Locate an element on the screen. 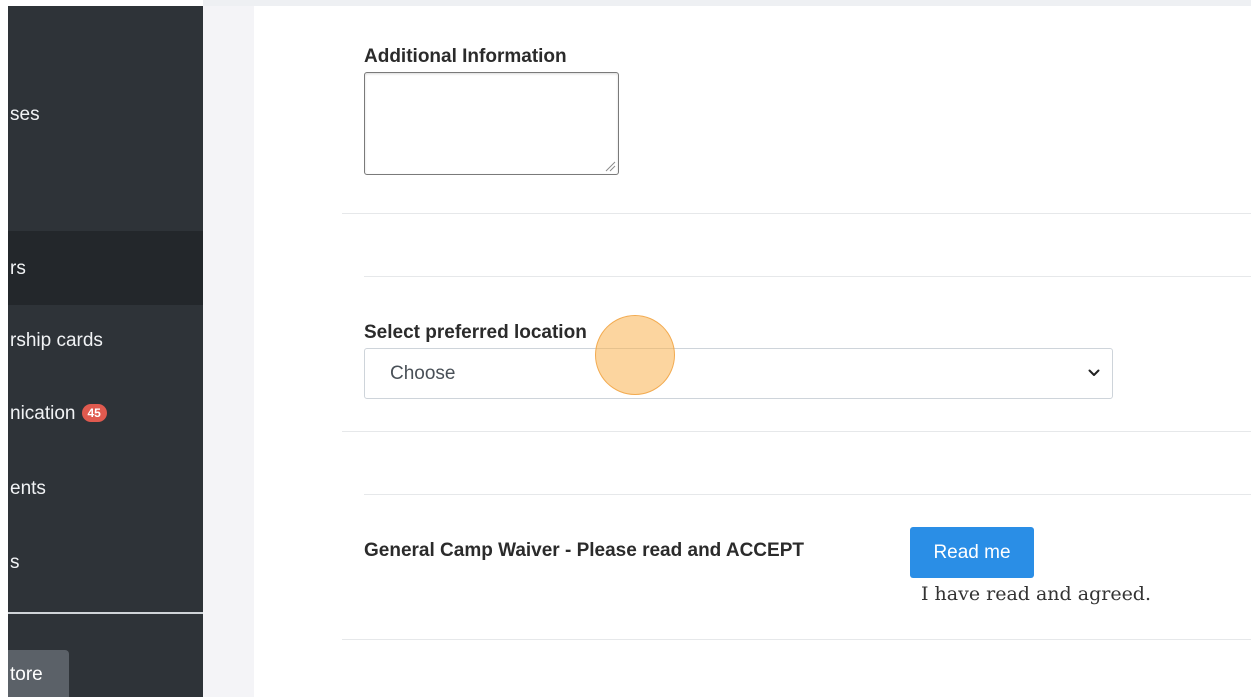 The height and width of the screenshot is (697, 1251). resize-grip-icon is located at coordinates (610, 166).